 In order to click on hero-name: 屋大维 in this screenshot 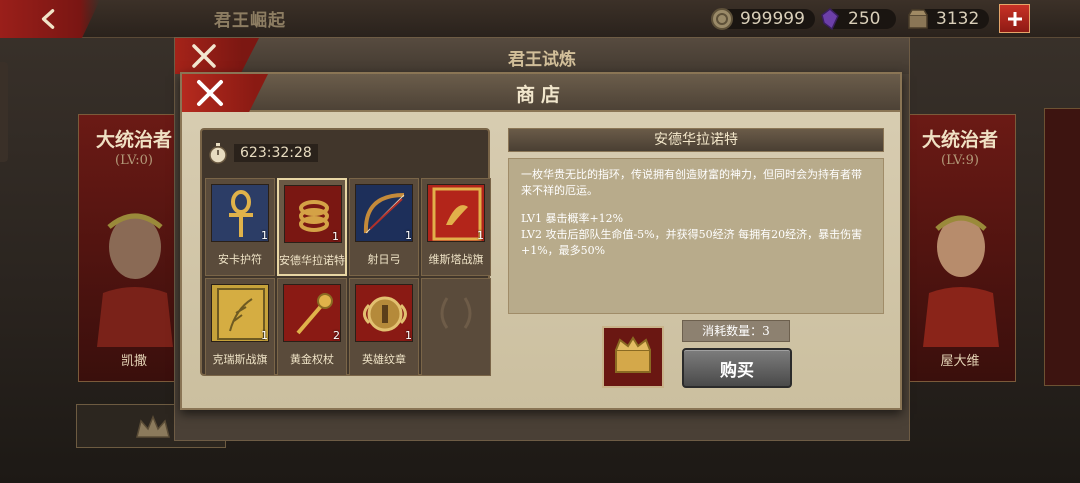, I will do `click(960, 361)`.